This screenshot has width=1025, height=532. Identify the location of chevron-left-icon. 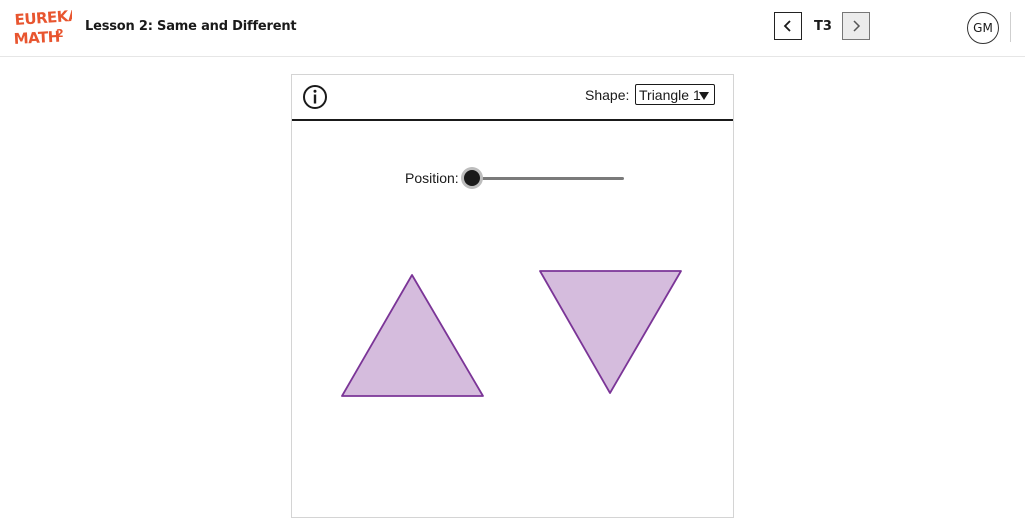
(787, 26).